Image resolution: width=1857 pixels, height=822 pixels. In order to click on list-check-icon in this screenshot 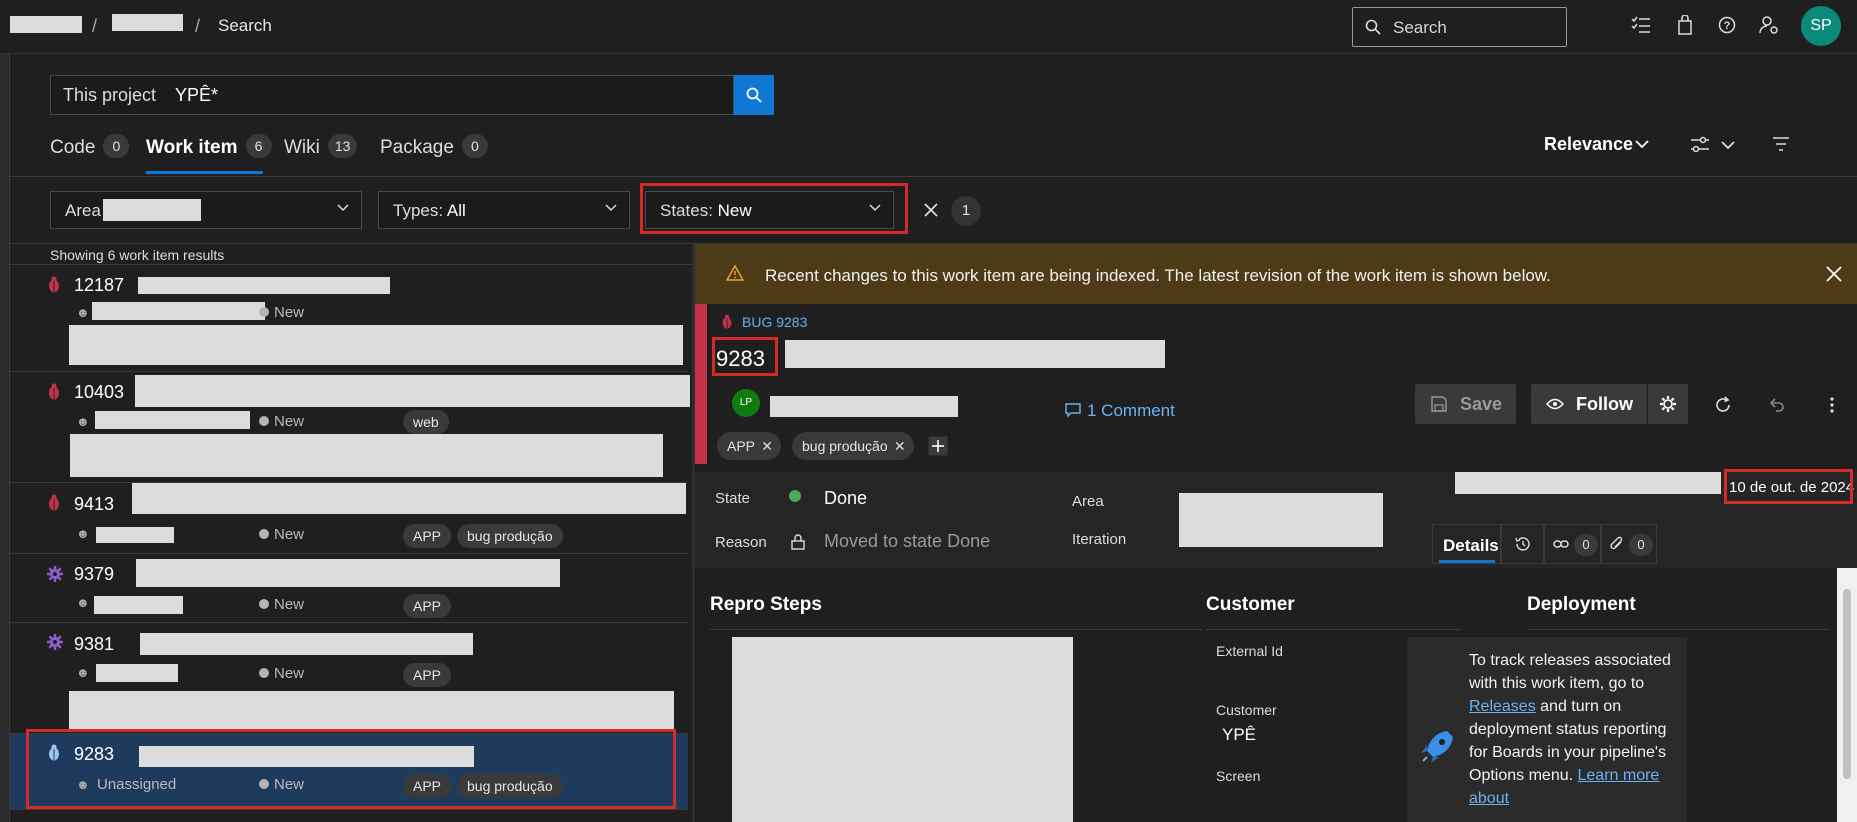, I will do `click(1641, 25)`.